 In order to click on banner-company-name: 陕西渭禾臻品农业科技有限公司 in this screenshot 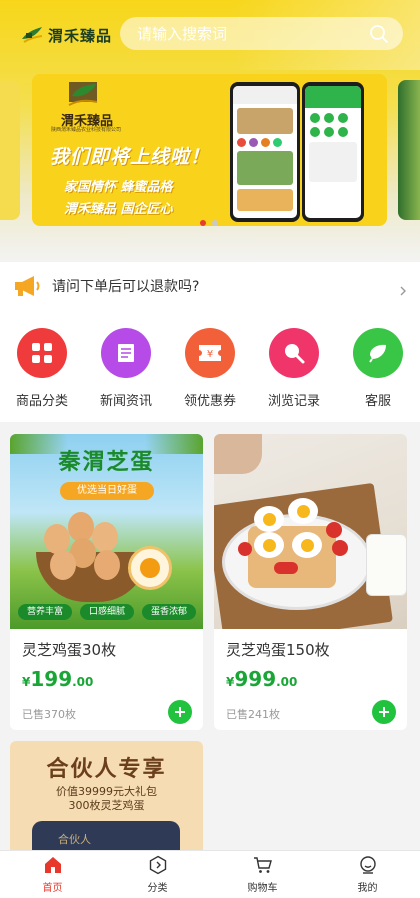, I will do `click(85, 130)`.